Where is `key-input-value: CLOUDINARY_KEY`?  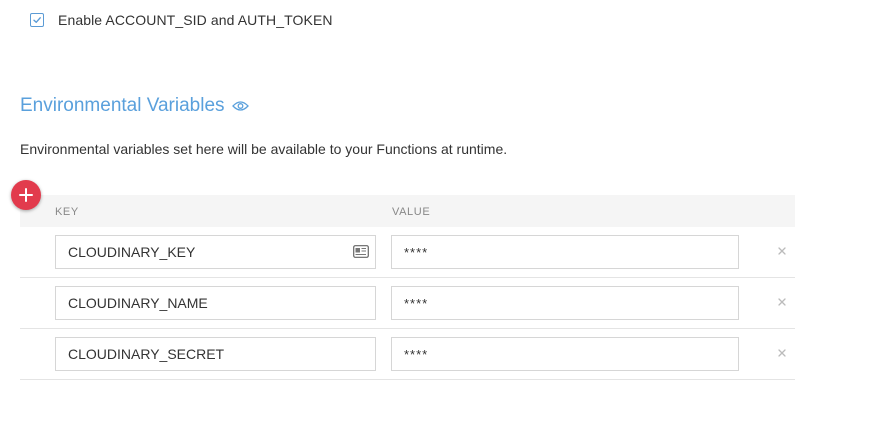
key-input-value: CLOUDINARY_KEY is located at coordinates (132, 252).